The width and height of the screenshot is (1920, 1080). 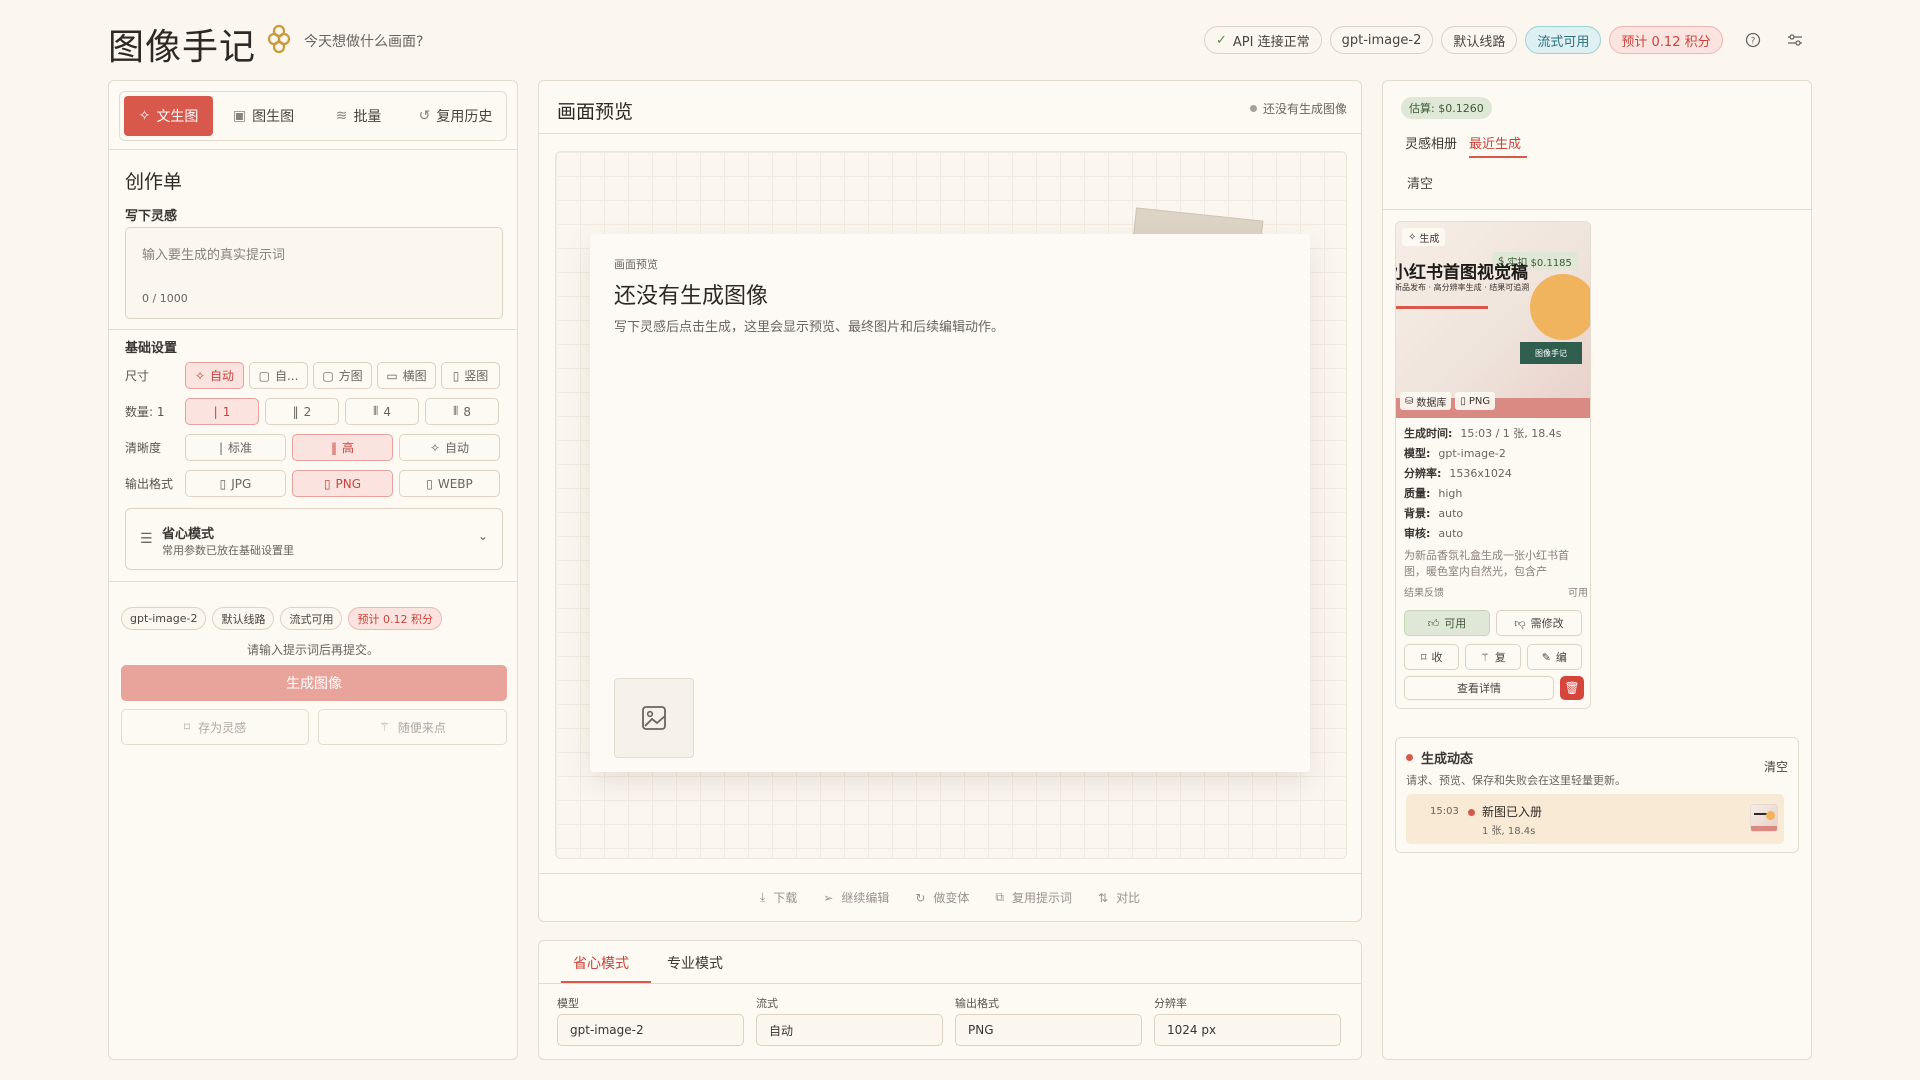 I want to click on tab-text-to-image: ✧ 文生图, so click(x=169, y=116).